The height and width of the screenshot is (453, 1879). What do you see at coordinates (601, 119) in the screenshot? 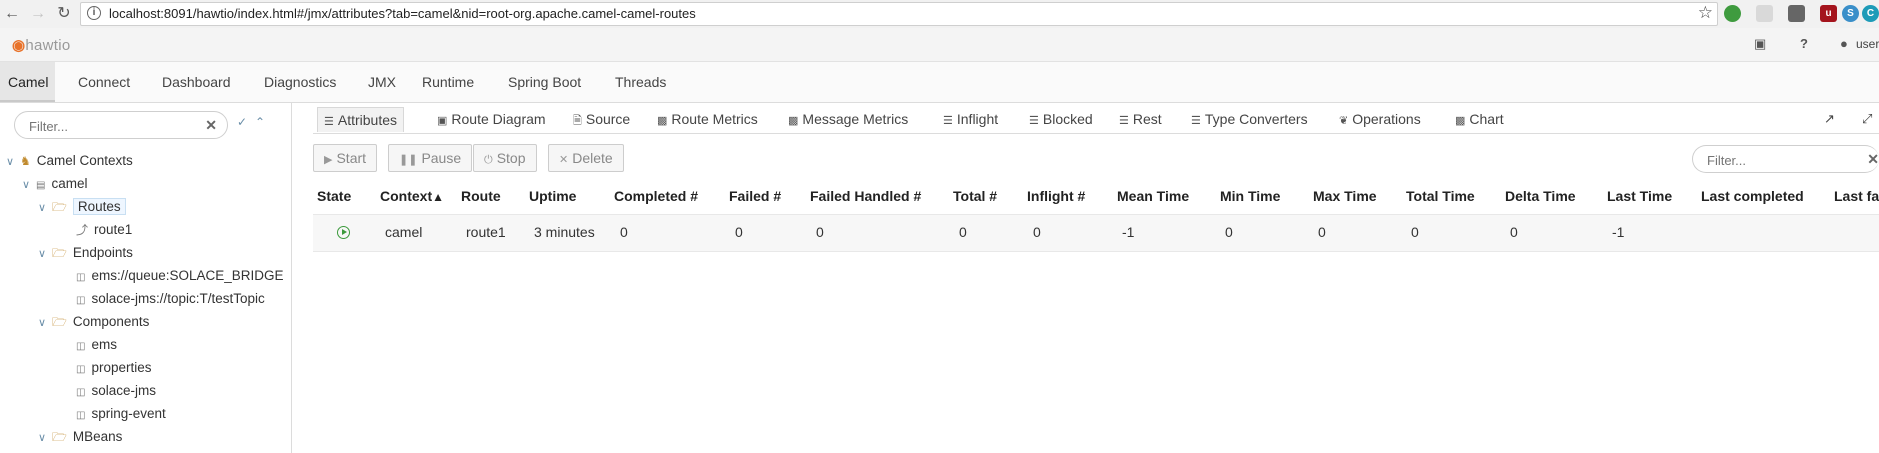
I see `tab-source: 🗎 Source` at bounding box center [601, 119].